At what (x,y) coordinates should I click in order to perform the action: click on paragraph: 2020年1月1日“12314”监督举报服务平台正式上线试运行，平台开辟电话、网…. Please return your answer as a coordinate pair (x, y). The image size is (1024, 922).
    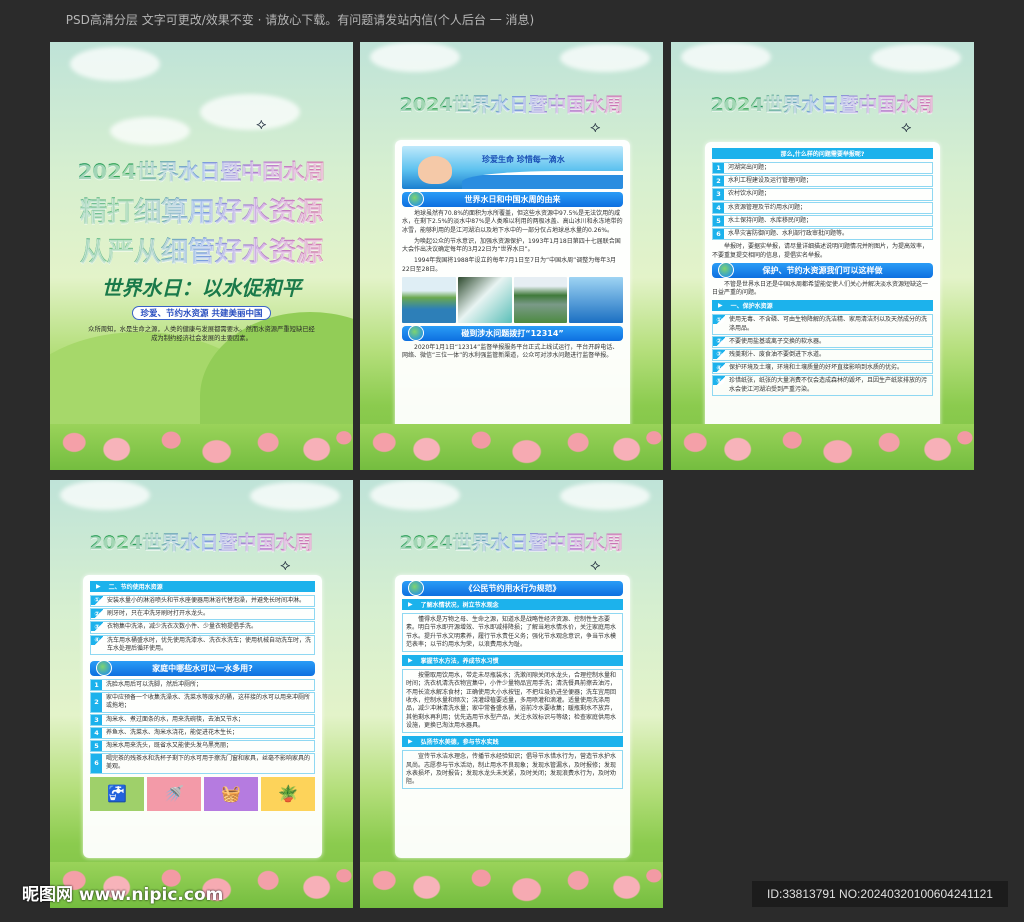
    Looking at the image, I should click on (510, 352).